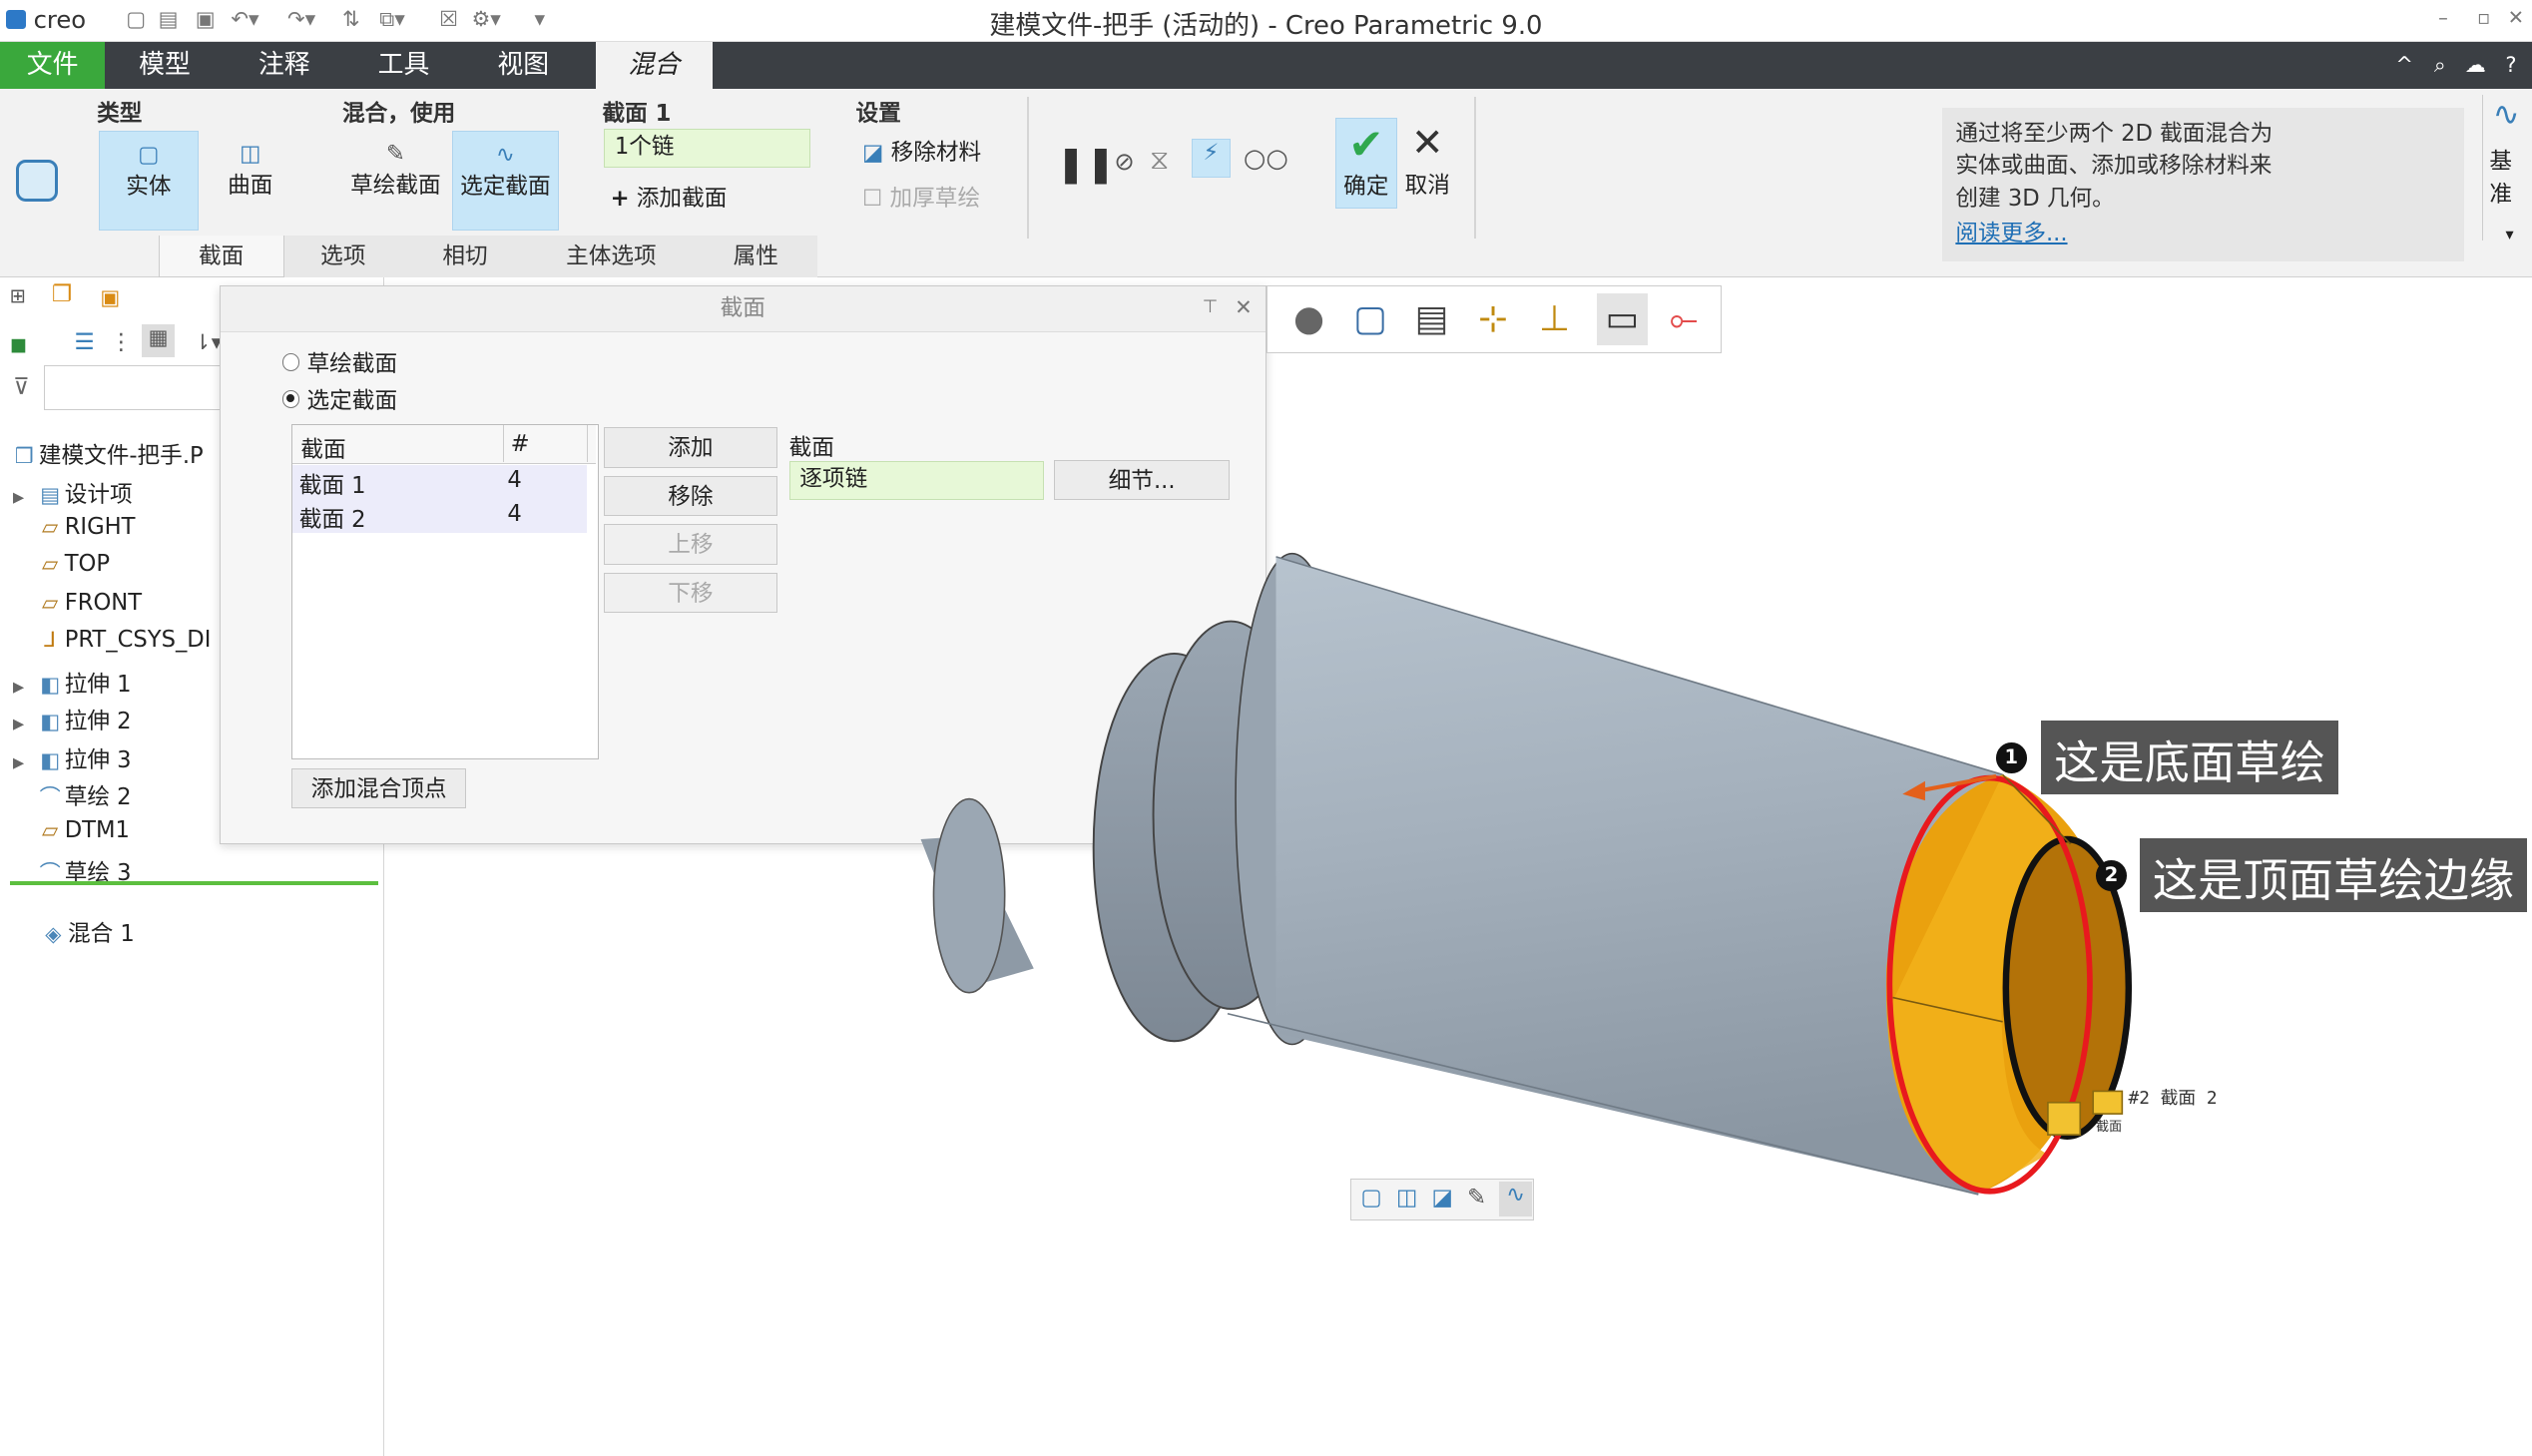 This screenshot has width=2532, height=1456. I want to click on mini-sketch-icon: ✎, so click(1476, 1198).